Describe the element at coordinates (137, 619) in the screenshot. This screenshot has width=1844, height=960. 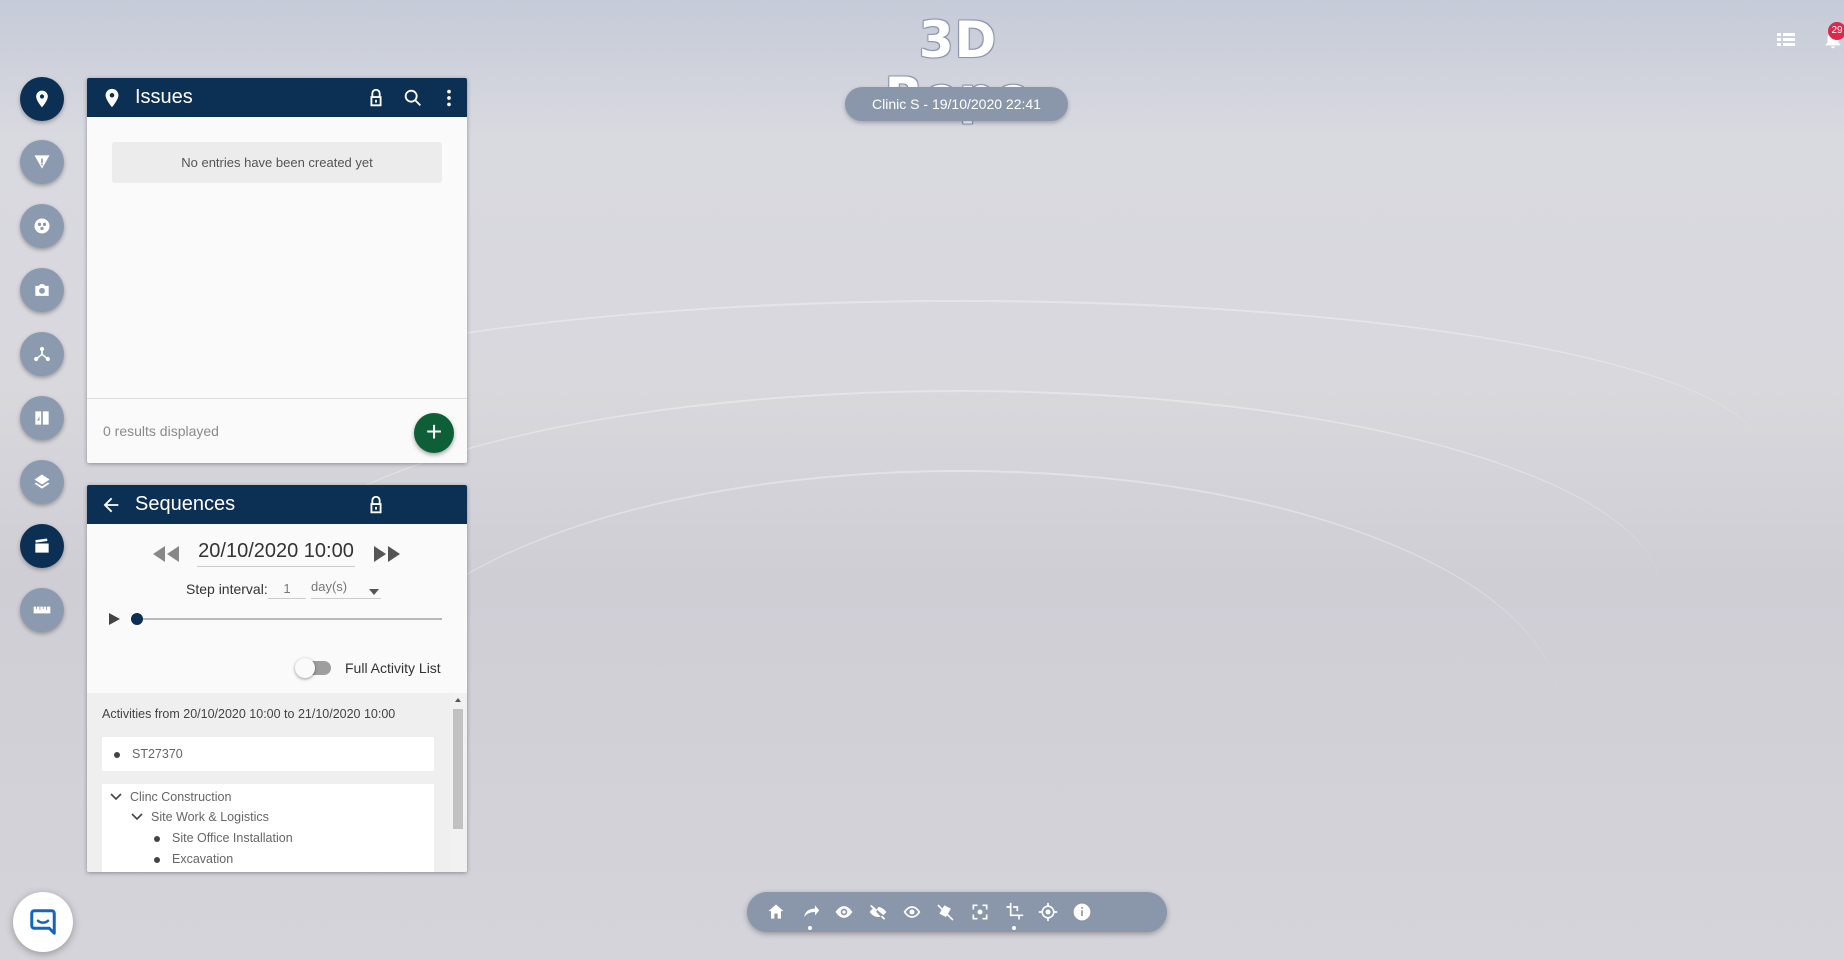
I see `timeline-slider-thumb` at that location.